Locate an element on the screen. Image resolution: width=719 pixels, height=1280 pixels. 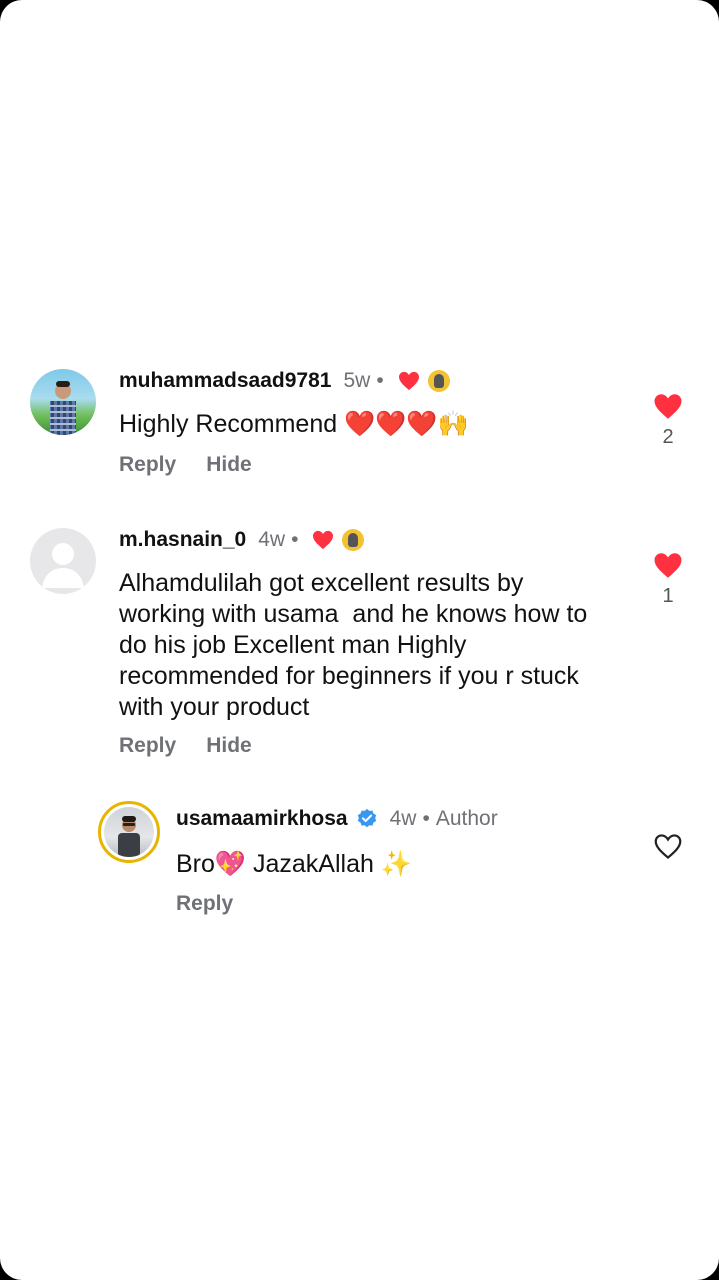
comment-header: muhammadsaad9781 5w • is located at coordinates (284, 381).